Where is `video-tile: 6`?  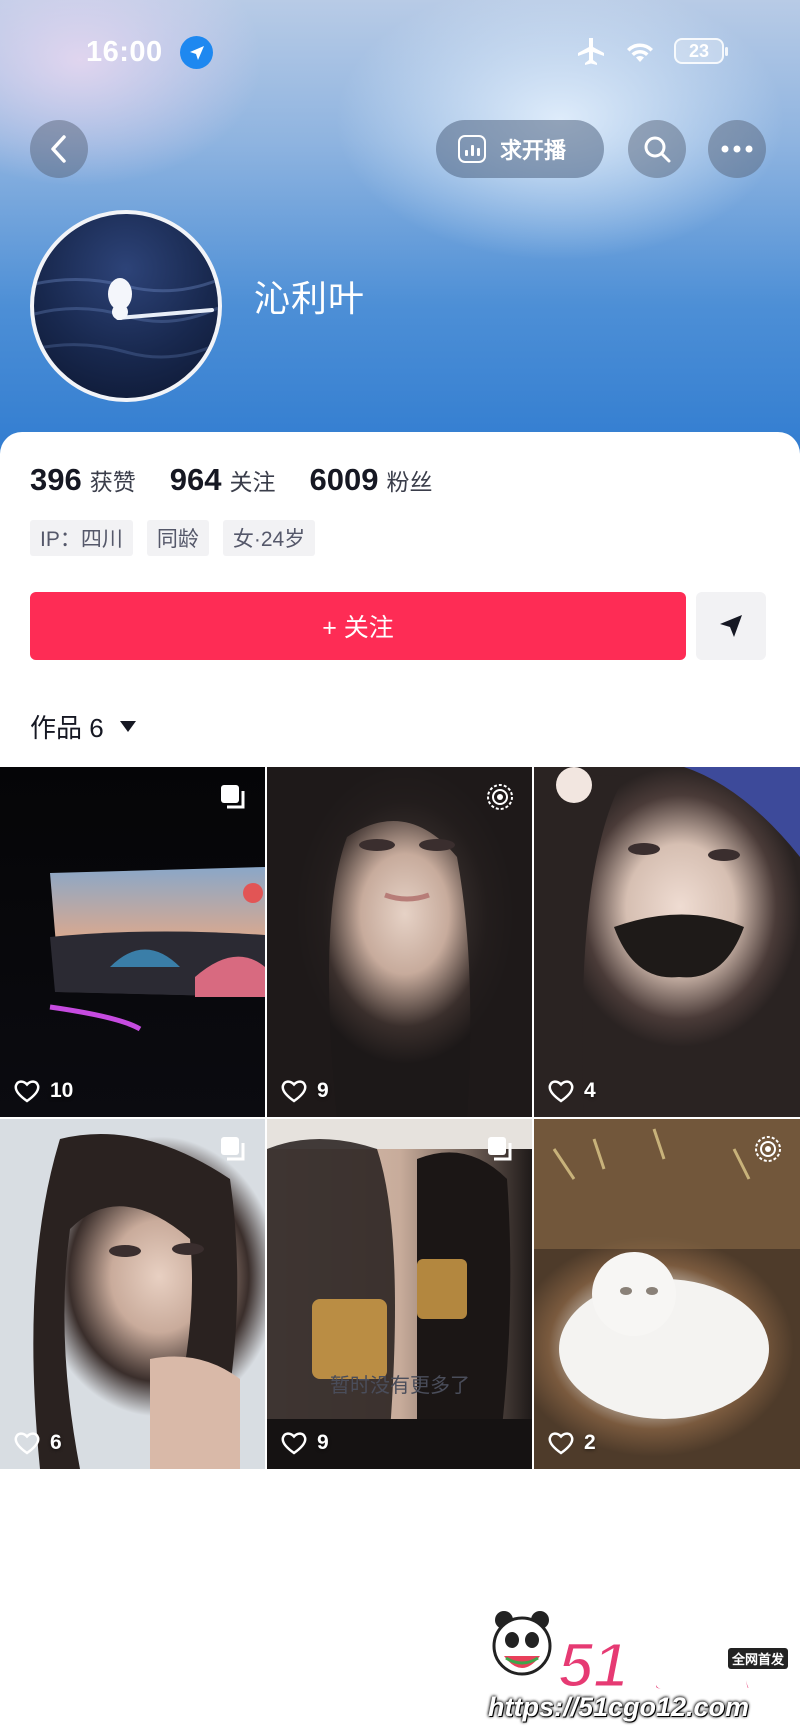
video-tile: 6 is located at coordinates (132, 1294).